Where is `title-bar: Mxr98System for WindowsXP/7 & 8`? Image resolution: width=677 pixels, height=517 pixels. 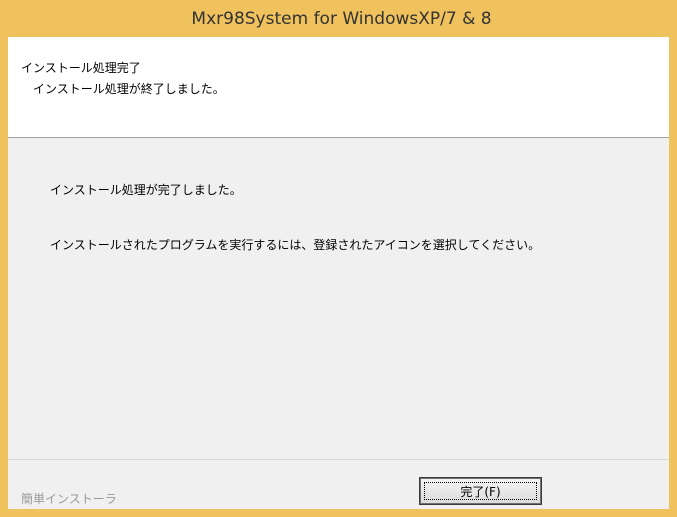
title-bar: Mxr98System for WindowsXP/7 & 8 is located at coordinates (338, 19).